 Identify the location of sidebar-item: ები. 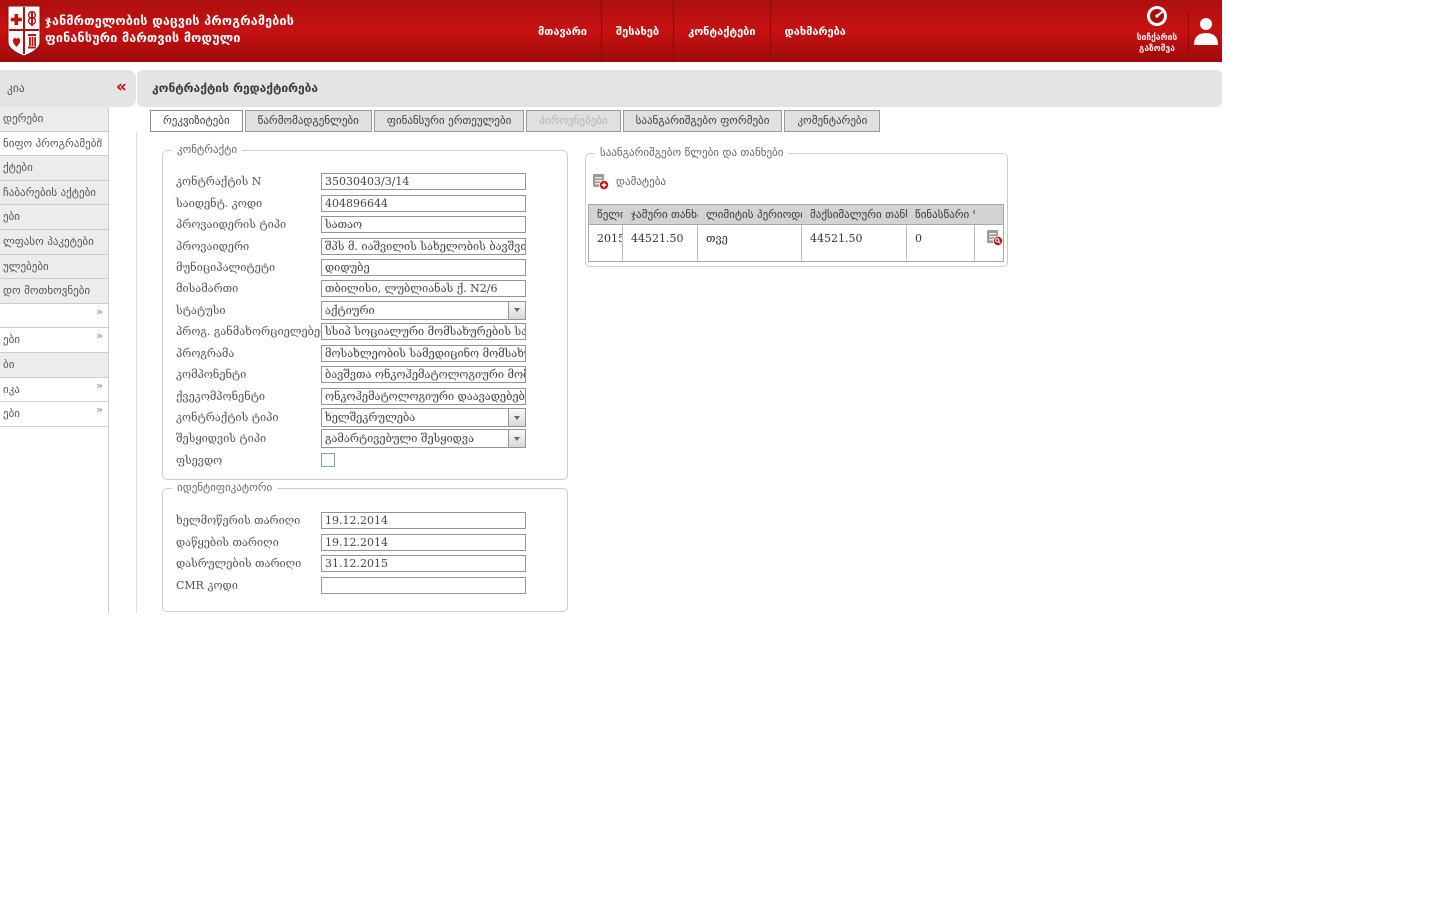
(54, 217).